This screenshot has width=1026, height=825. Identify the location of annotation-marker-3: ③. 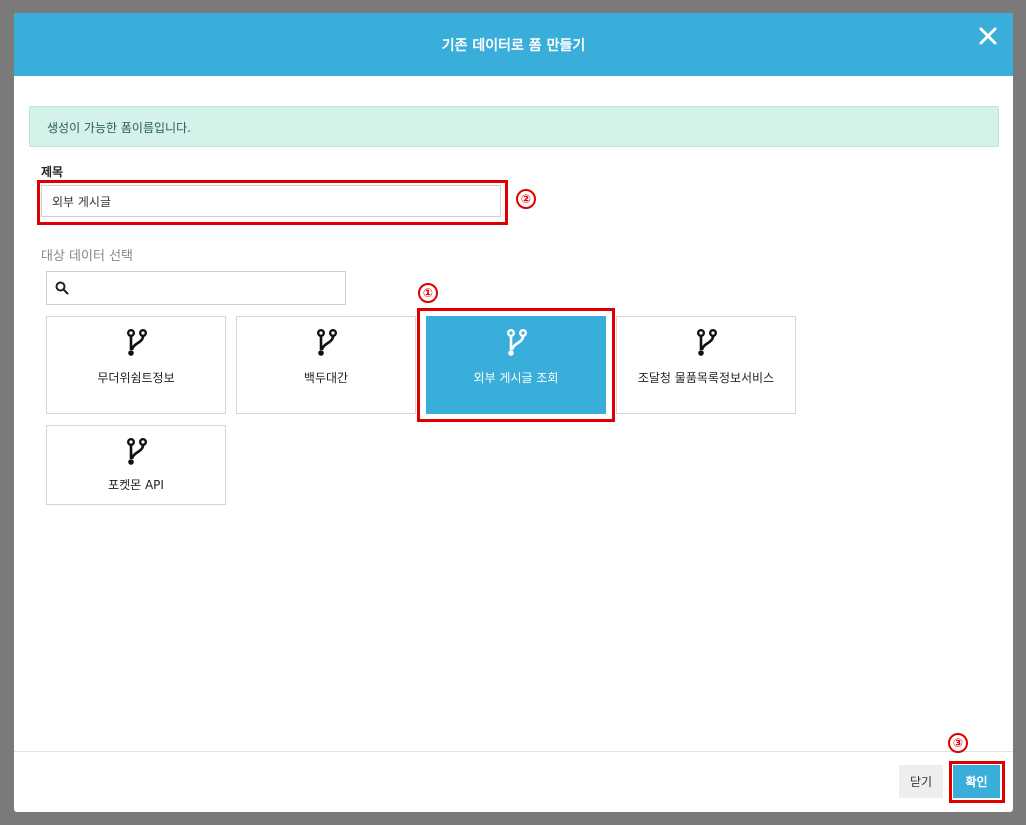
(958, 743).